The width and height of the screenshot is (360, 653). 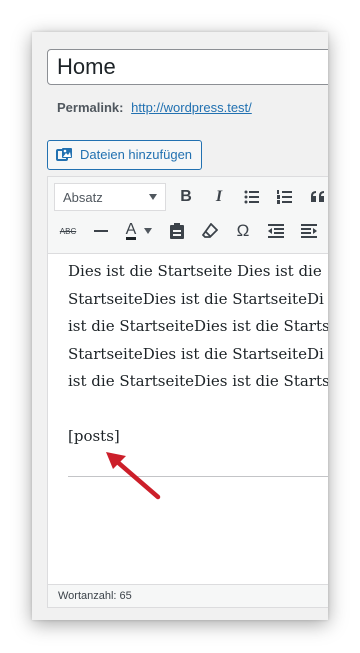 What do you see at coordinates (186, 197) in the screenshot?
I see `bold-icon: B` at bounding box center [186, 197].